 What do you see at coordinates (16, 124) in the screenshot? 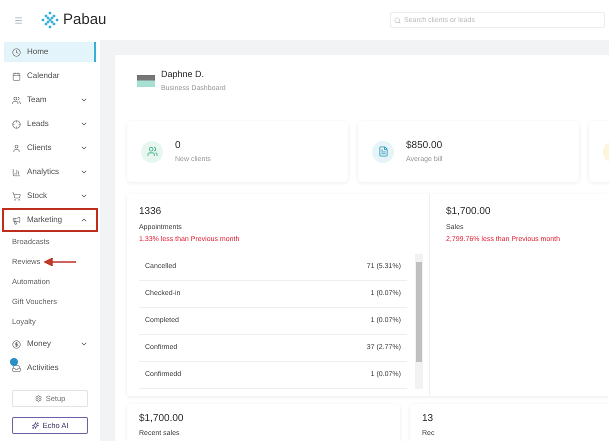
I see `crosshair-icon` at bounding box center [16, 124].